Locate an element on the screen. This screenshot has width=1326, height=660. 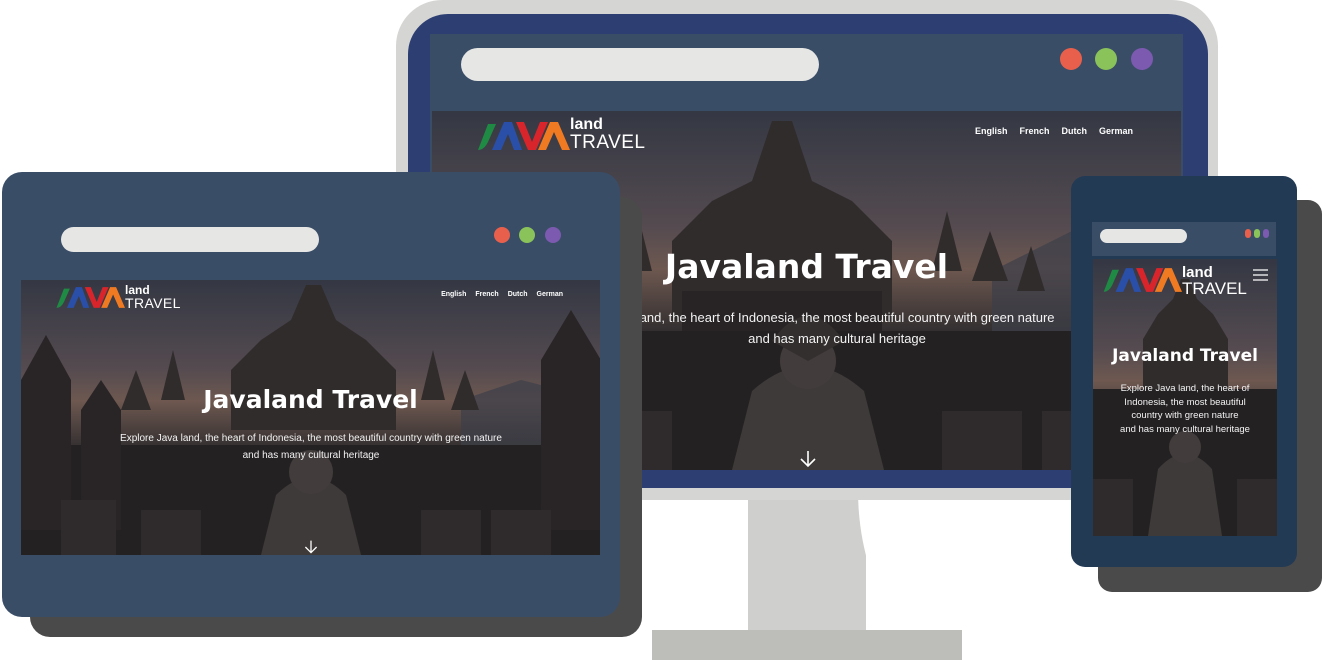
phone-address-bar is located at coordinates (1143, 236).